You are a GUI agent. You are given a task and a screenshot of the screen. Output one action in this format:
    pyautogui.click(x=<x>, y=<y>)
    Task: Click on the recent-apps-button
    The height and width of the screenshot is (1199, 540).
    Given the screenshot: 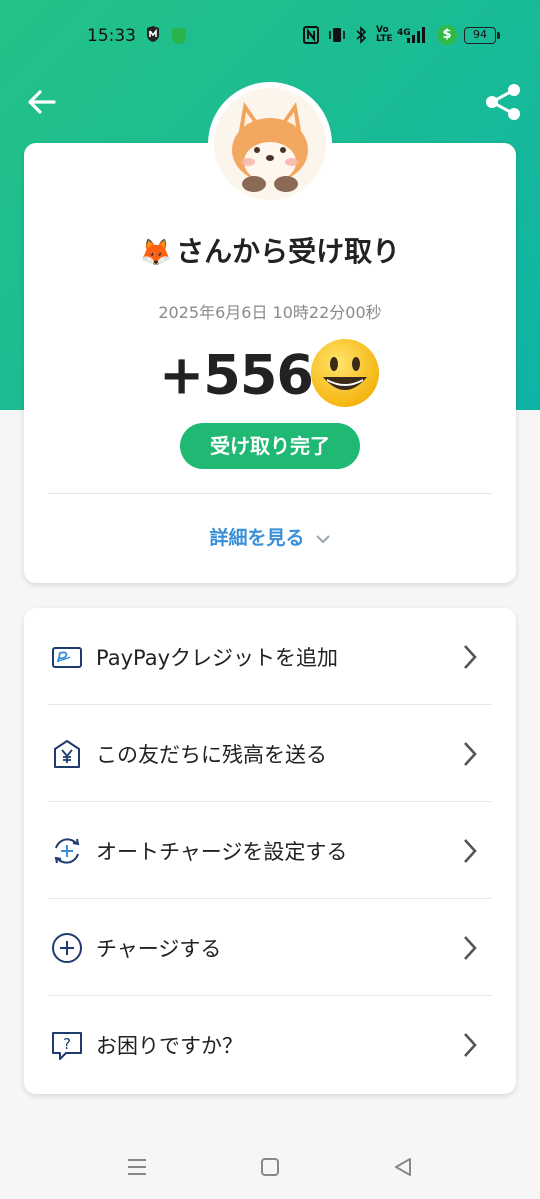 What is the action you would take?
    pyautogui.click(x=137, y=1167)
    